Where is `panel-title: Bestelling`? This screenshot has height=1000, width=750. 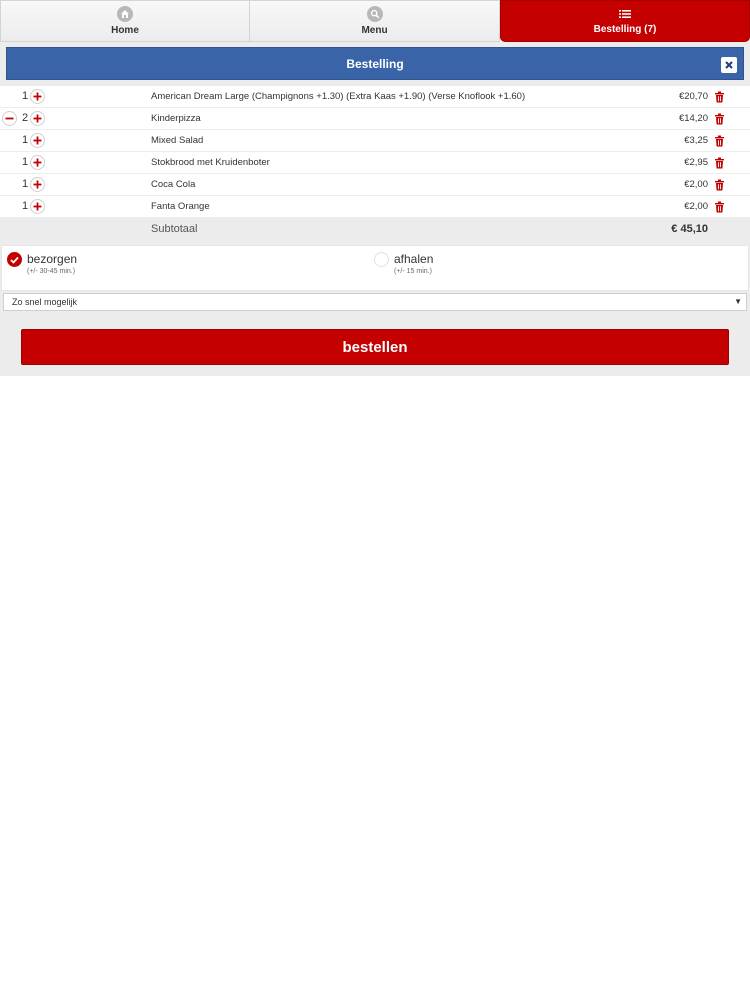
panel-title: Bestelling is located at coordinates (375, 63).